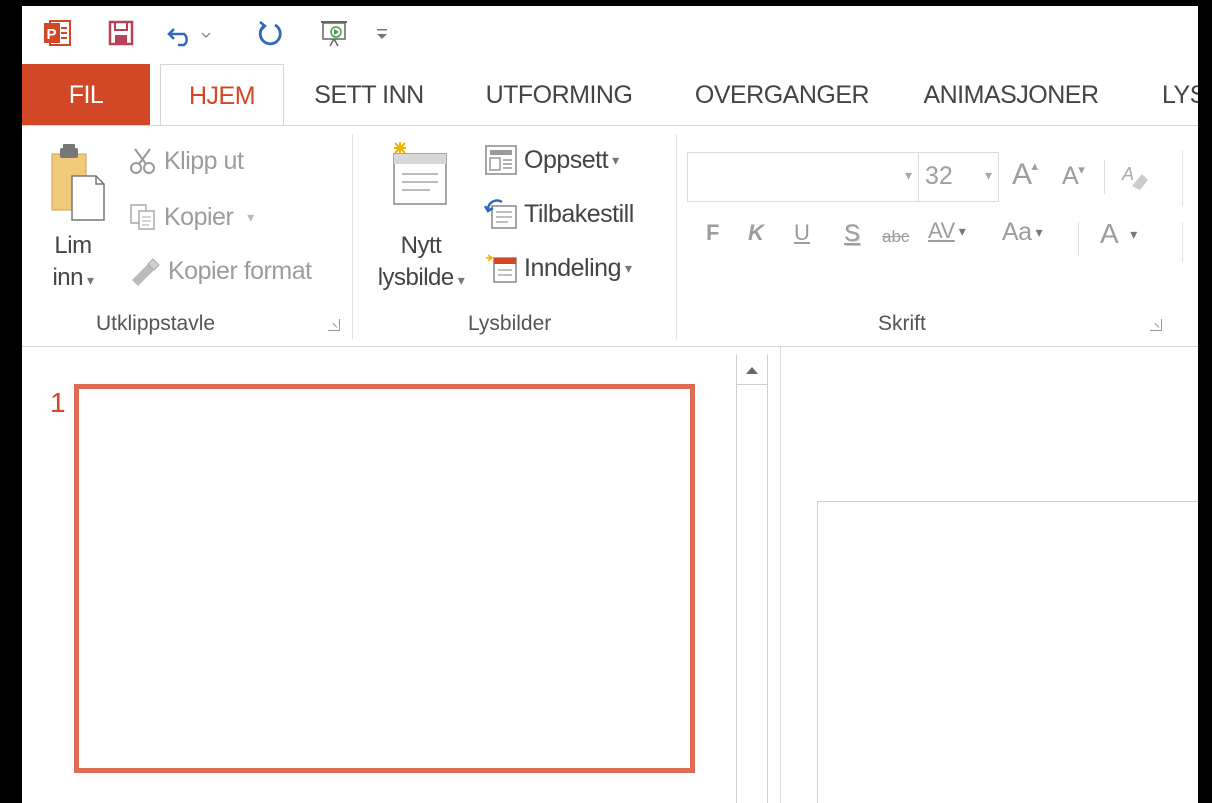 This screenshot has width=1212, height=803. Describe the element at coordinates (156, 323) in the screenshot. I see `clipboard-group-label: Utklippstavle` at that location.